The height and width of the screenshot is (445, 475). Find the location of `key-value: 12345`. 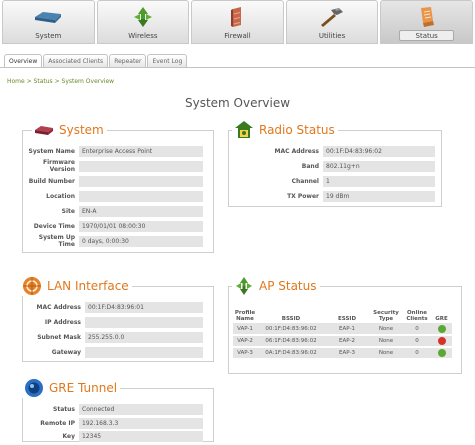

key-value: 12345 is located at coordinates (141, 436).